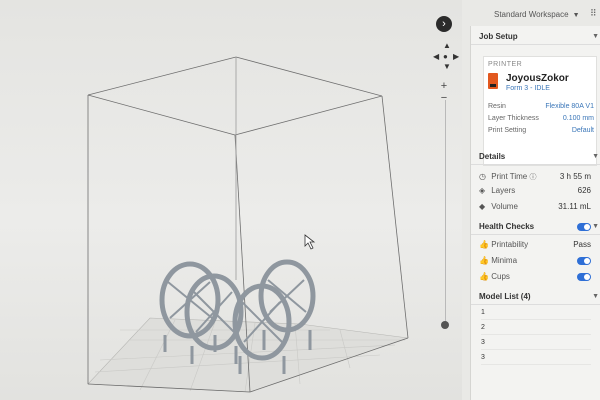 The image size is (600, 400). I want to click on arrow-right-icon: ▶, so click(456, 56).